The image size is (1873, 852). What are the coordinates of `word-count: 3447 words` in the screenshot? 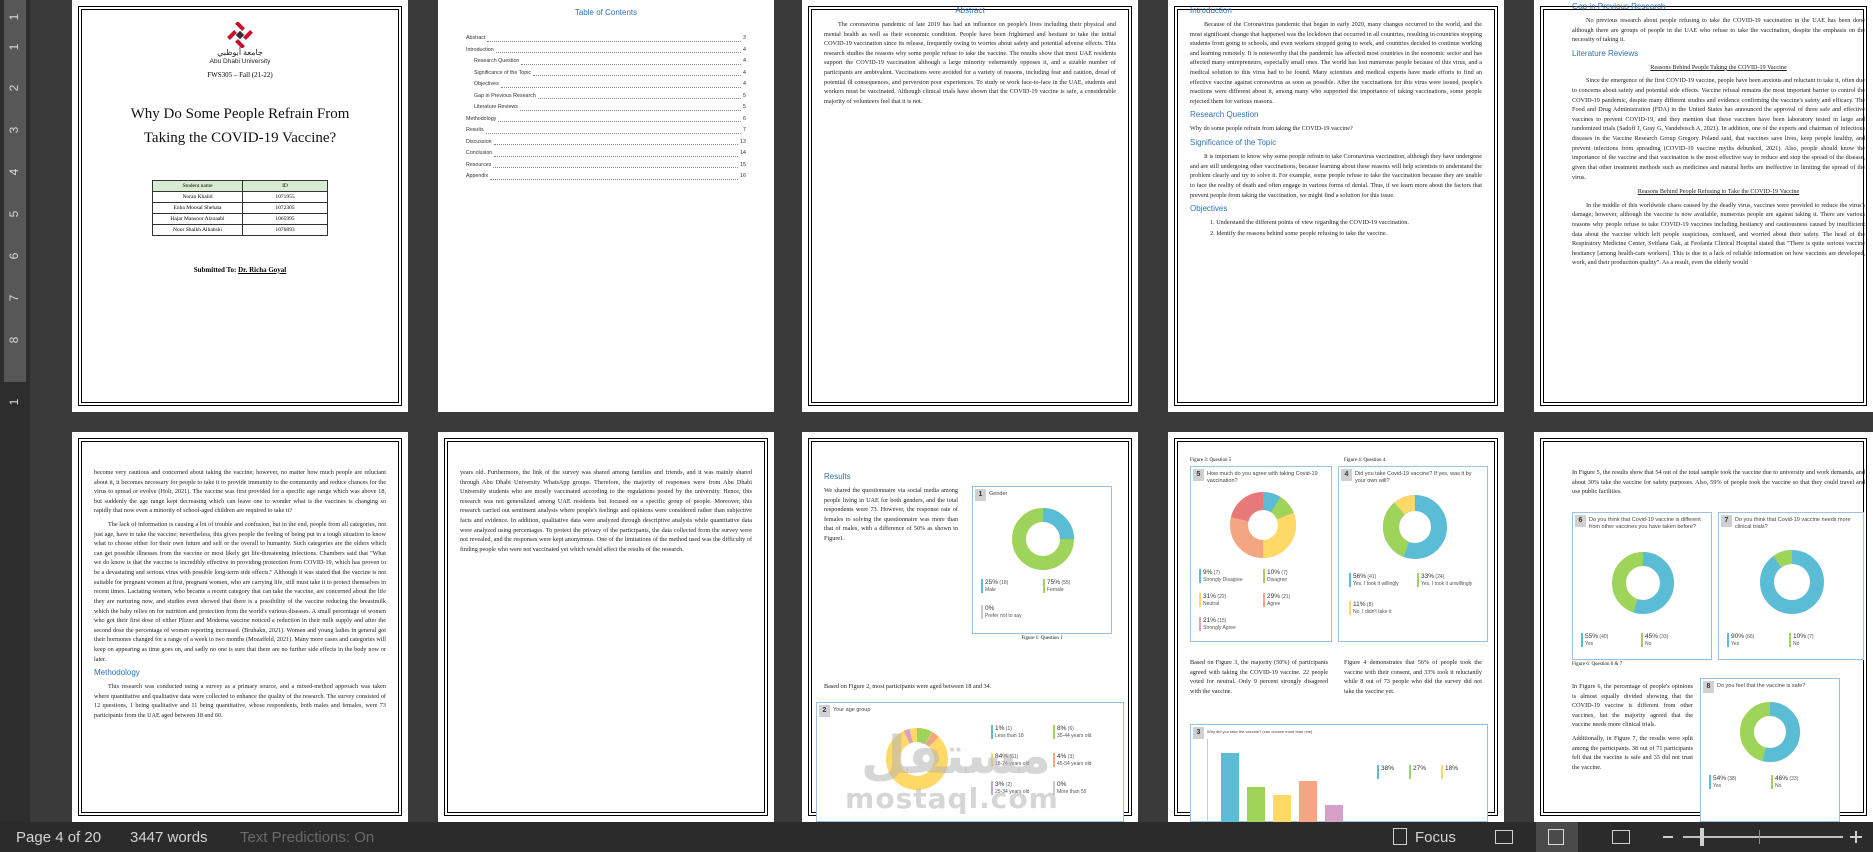 It's located at (169, 837).